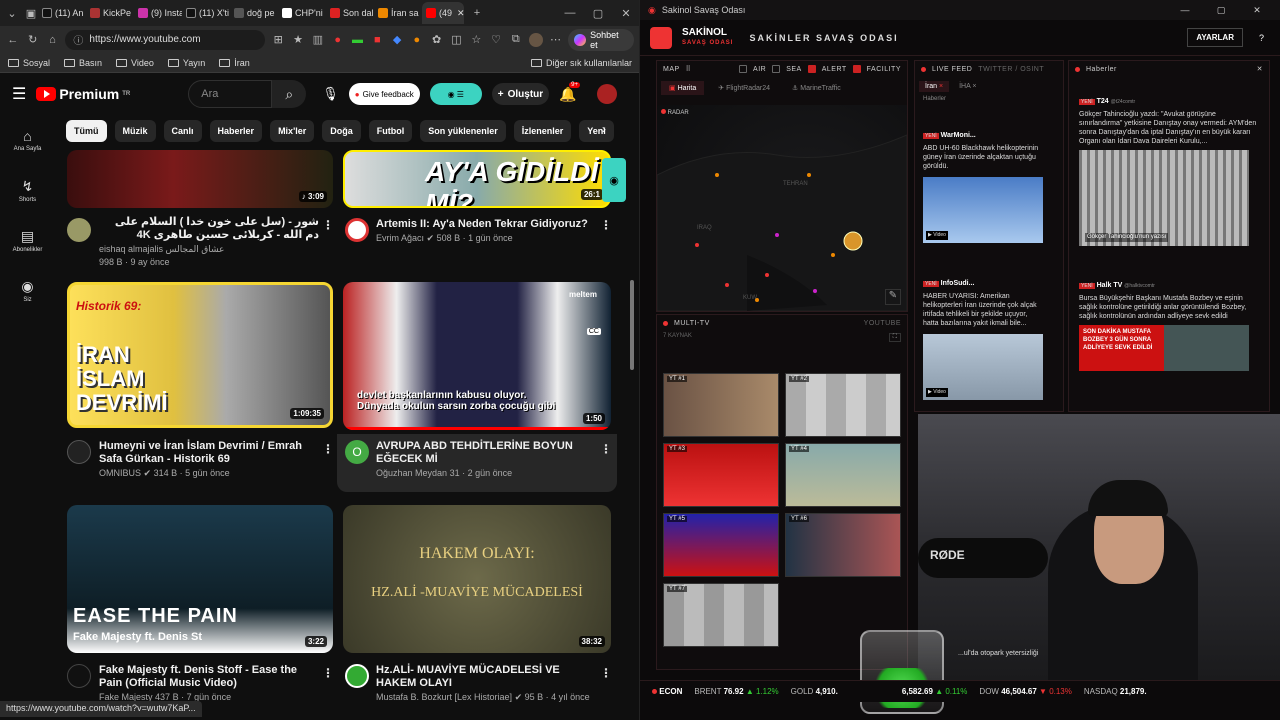  I want to click on tab-6: CHP'ni, so click(302, 13).